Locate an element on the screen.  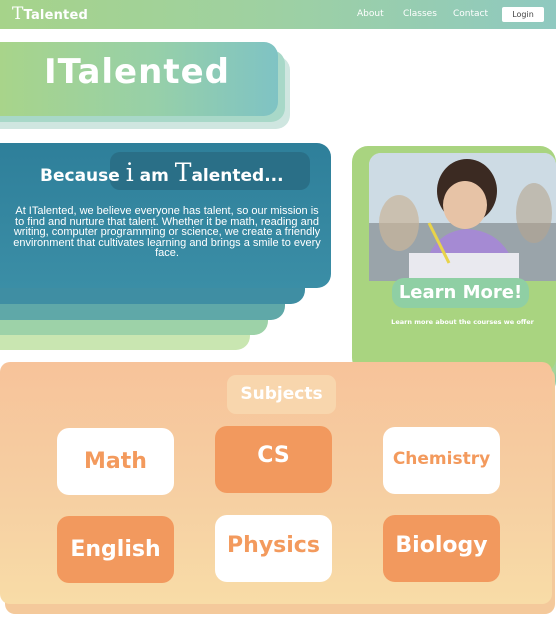
nav-link-classes: Classes is located at coordinates (420, 14).